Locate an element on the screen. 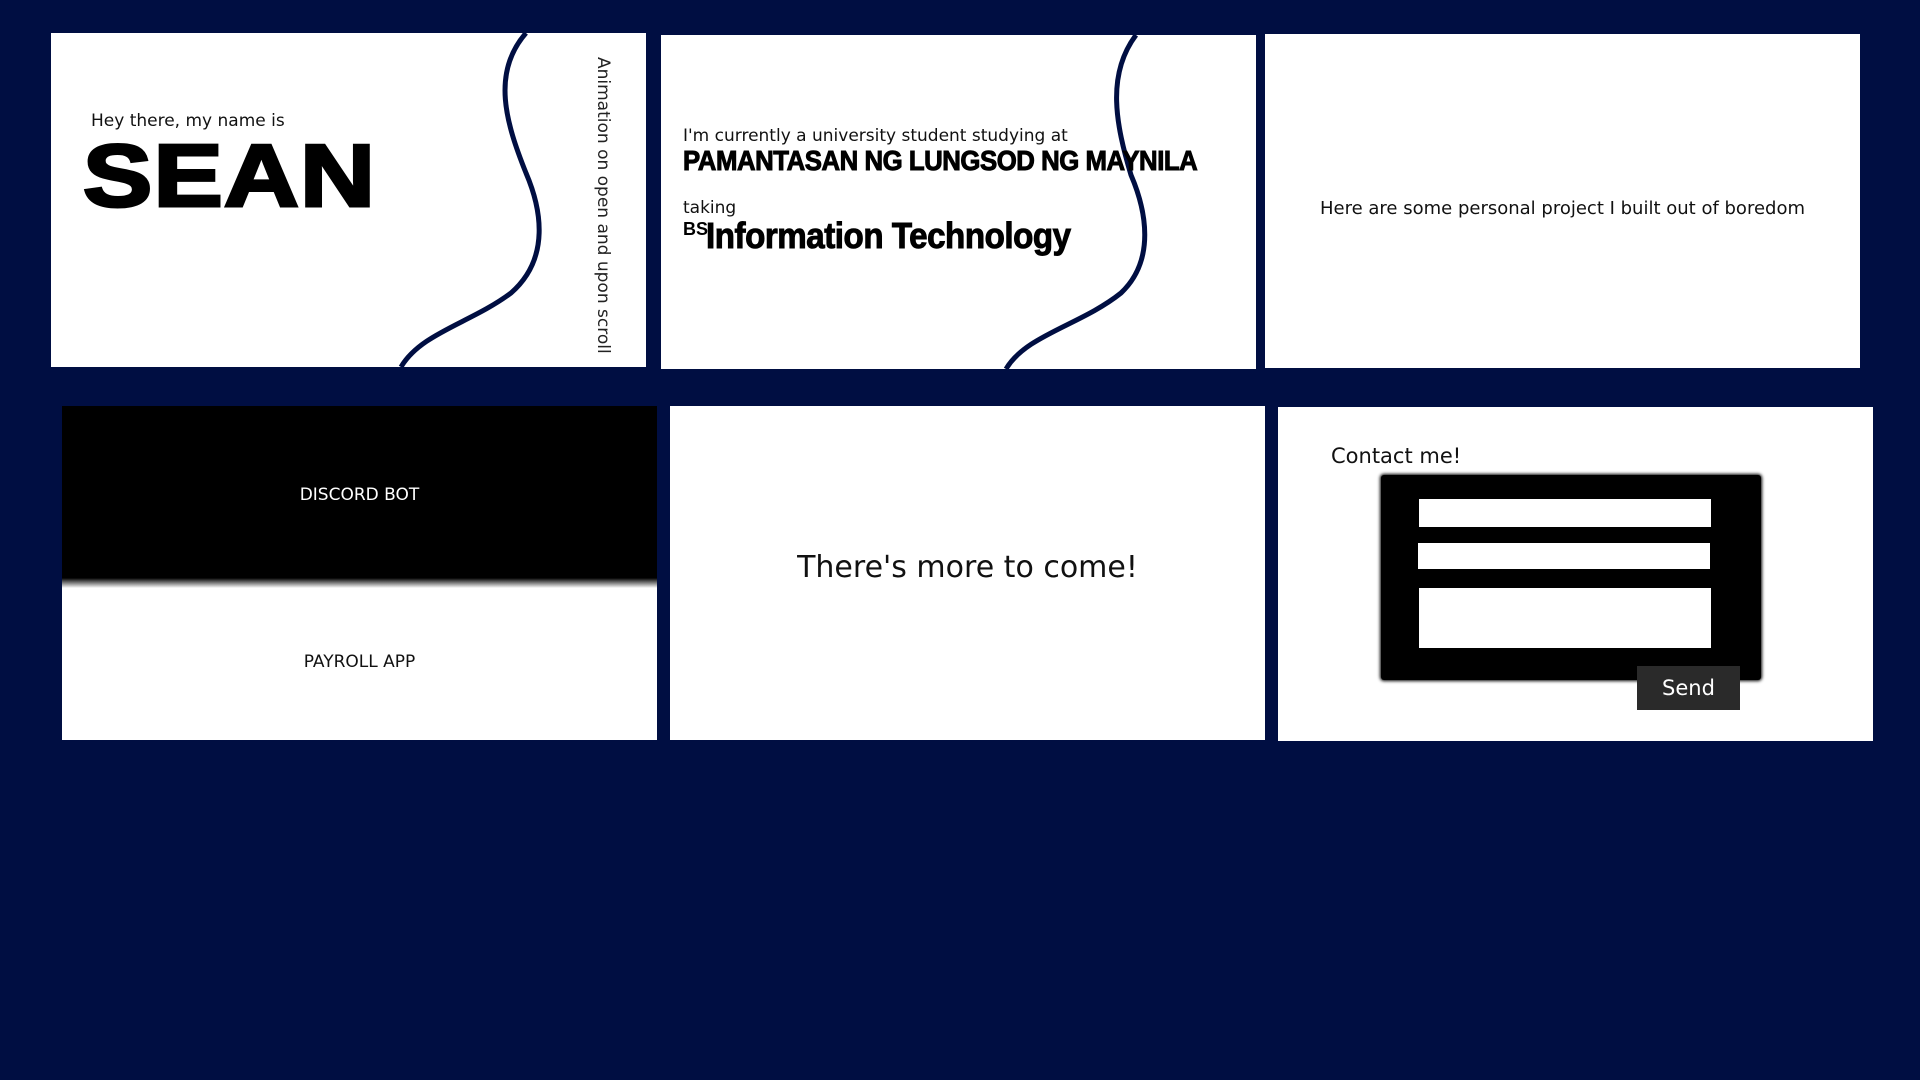 This screenshot has height=1080, width=1920. school-name: PAMANTASAN NG LUNGSOD NG MAYNILA is located at coordinates (941, 161).